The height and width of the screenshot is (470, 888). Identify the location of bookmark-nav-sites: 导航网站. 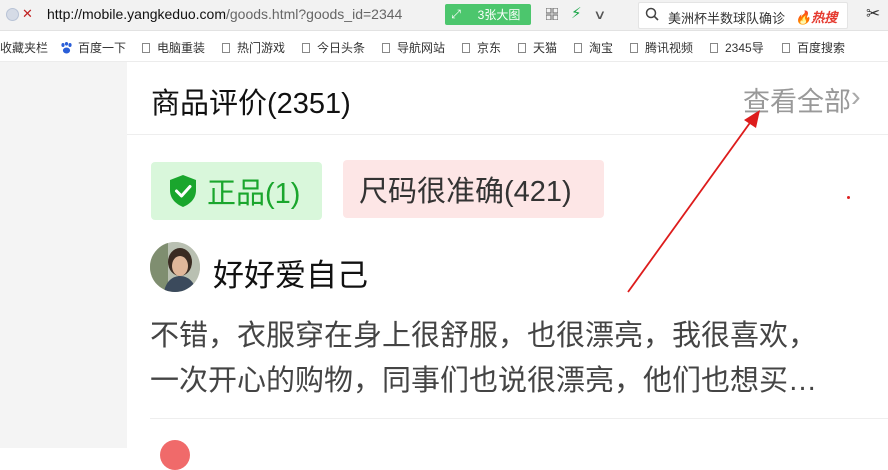
(413, 47).